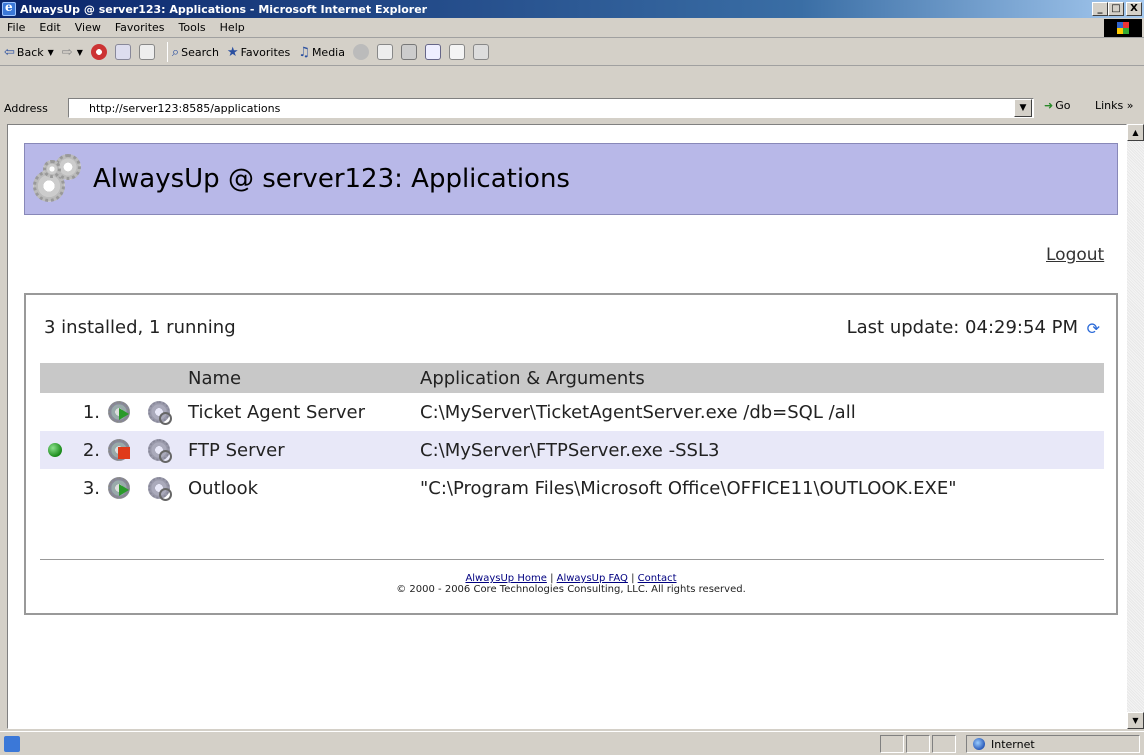 This screenshot has height=755, width=1144. What do you see at coordinates (215, 378) in the screenshot?
I see `column-header-name: Name` at bounding box center [215, 378].